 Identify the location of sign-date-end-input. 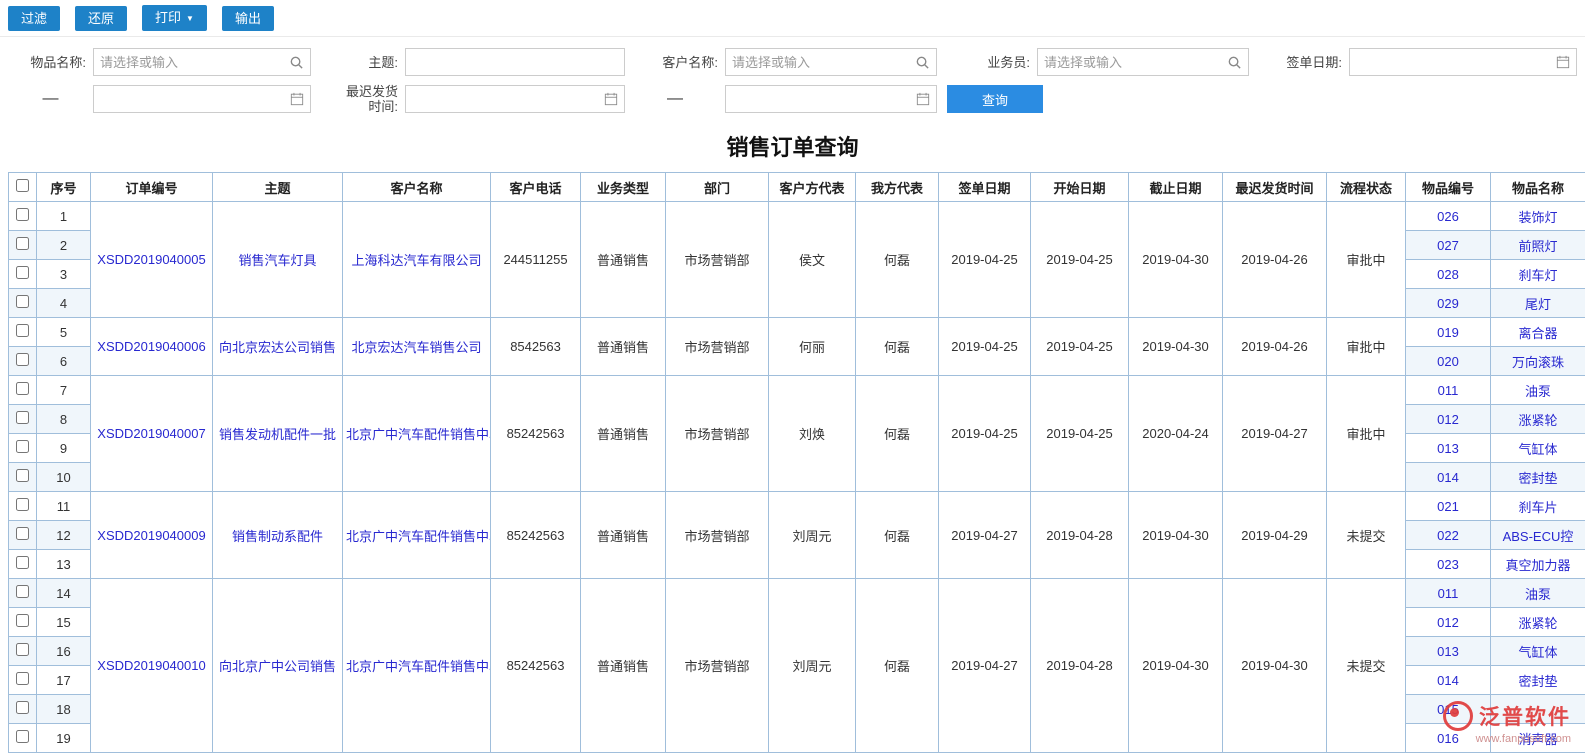
(192, 99).